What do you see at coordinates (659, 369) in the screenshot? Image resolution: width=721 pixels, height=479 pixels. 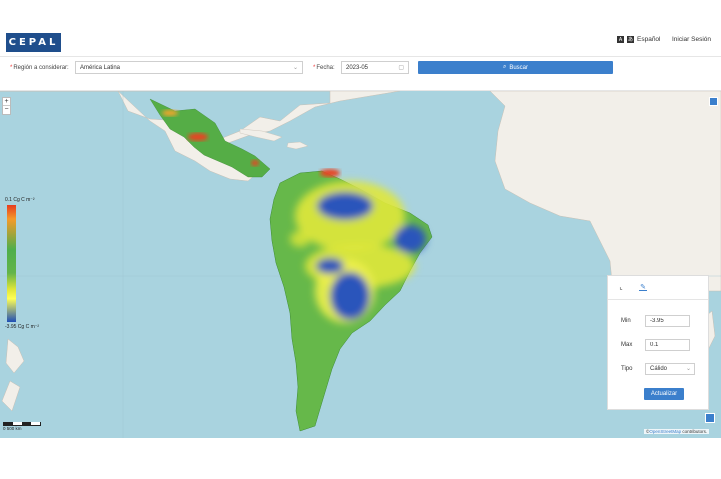 I see `type-select-value: Cálido` at bounding box center [659, 369].